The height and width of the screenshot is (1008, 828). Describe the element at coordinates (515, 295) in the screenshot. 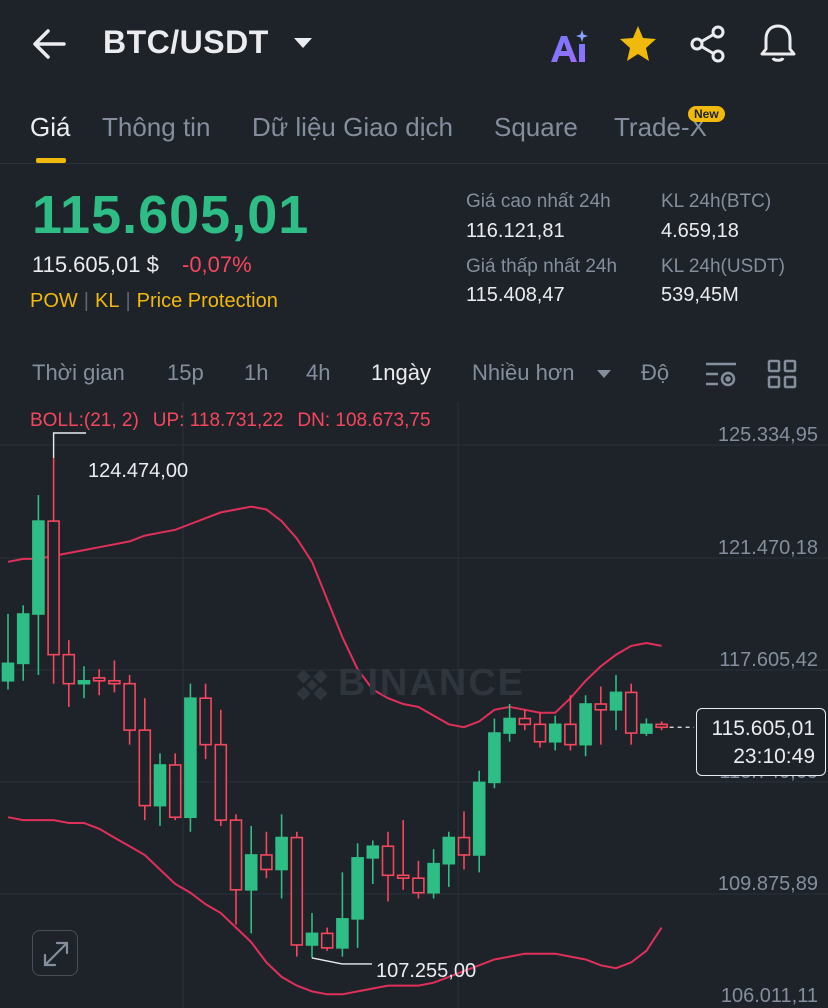

I see `low-24h-value: 115.408,47` at that location.